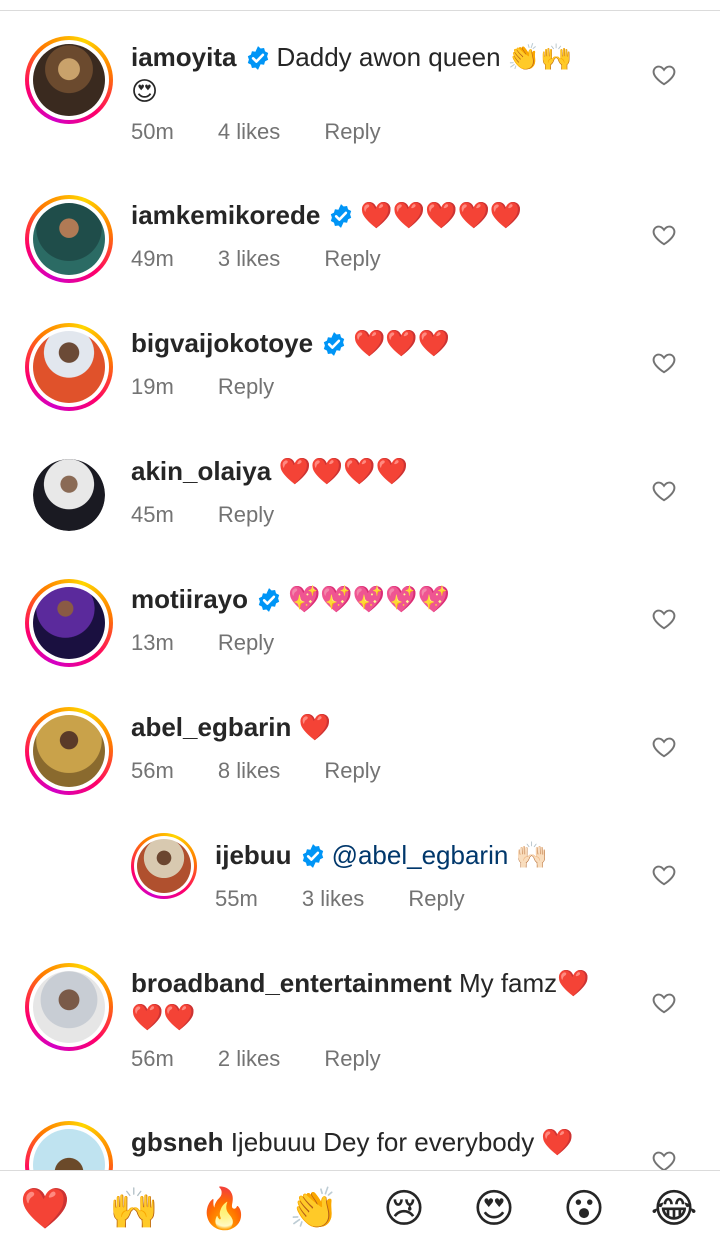 This screenshot has width=720, height=1238. I want to click on comment-time: 45m, so click(152, 514).